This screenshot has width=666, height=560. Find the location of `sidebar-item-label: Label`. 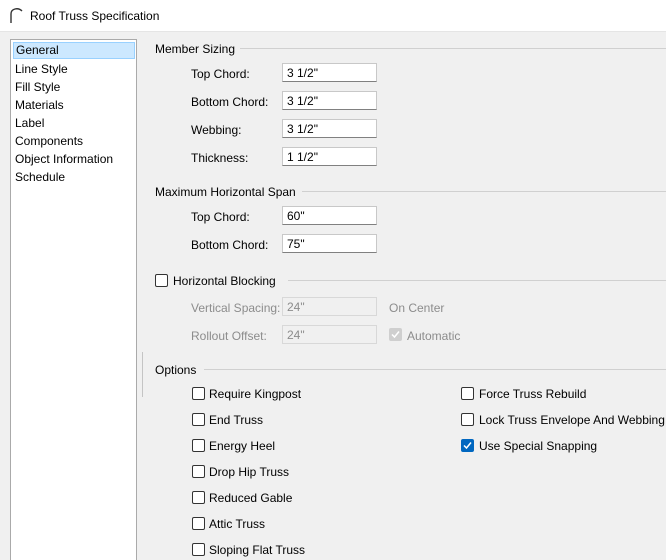

sidebar-item-label: Label is located at coordinates (73, 123).